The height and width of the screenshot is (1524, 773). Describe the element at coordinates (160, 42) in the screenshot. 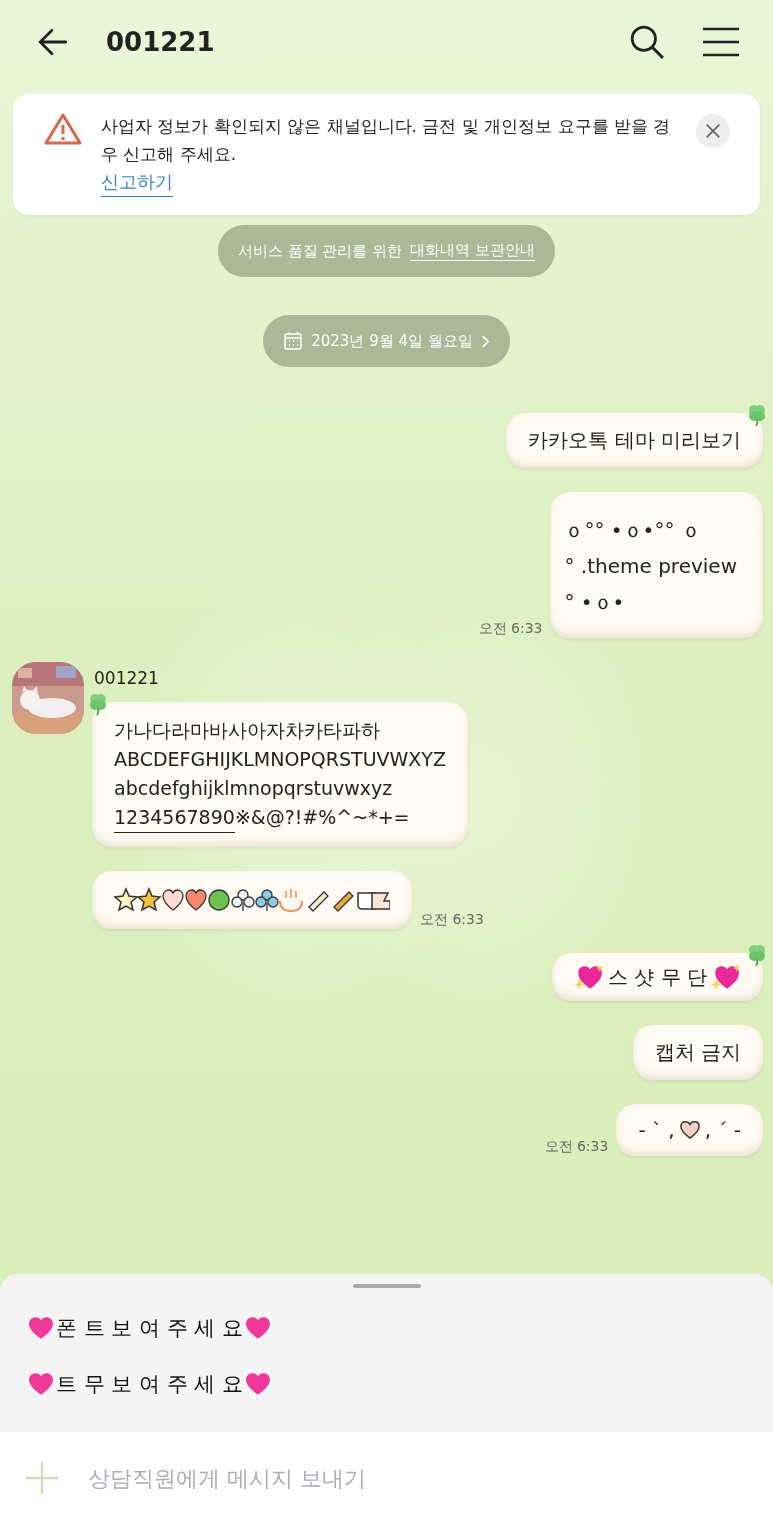

I see `chat-title: 001221` at that location.